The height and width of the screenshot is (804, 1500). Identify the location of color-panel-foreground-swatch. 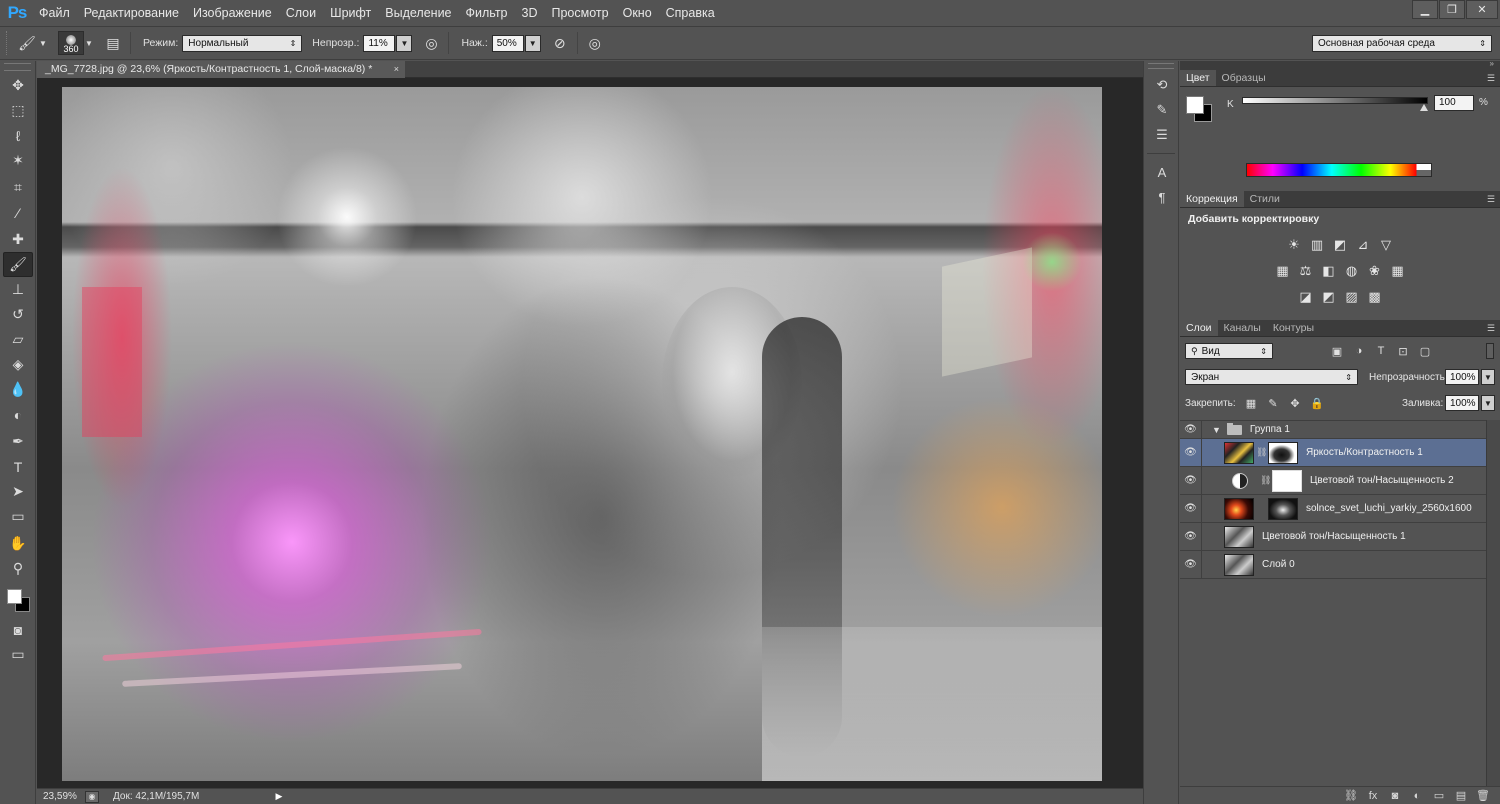
(1195, 105).